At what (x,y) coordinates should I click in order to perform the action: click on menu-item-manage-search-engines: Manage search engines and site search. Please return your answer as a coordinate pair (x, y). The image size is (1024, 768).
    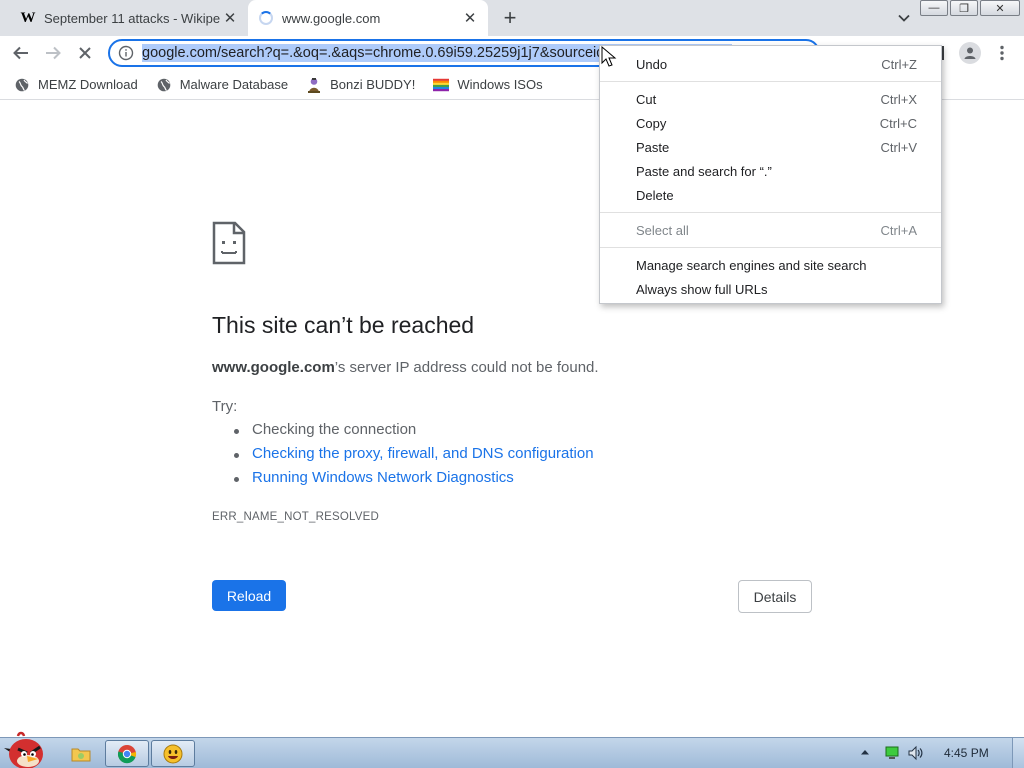
    Looking at the image, I should click on (770, 265).